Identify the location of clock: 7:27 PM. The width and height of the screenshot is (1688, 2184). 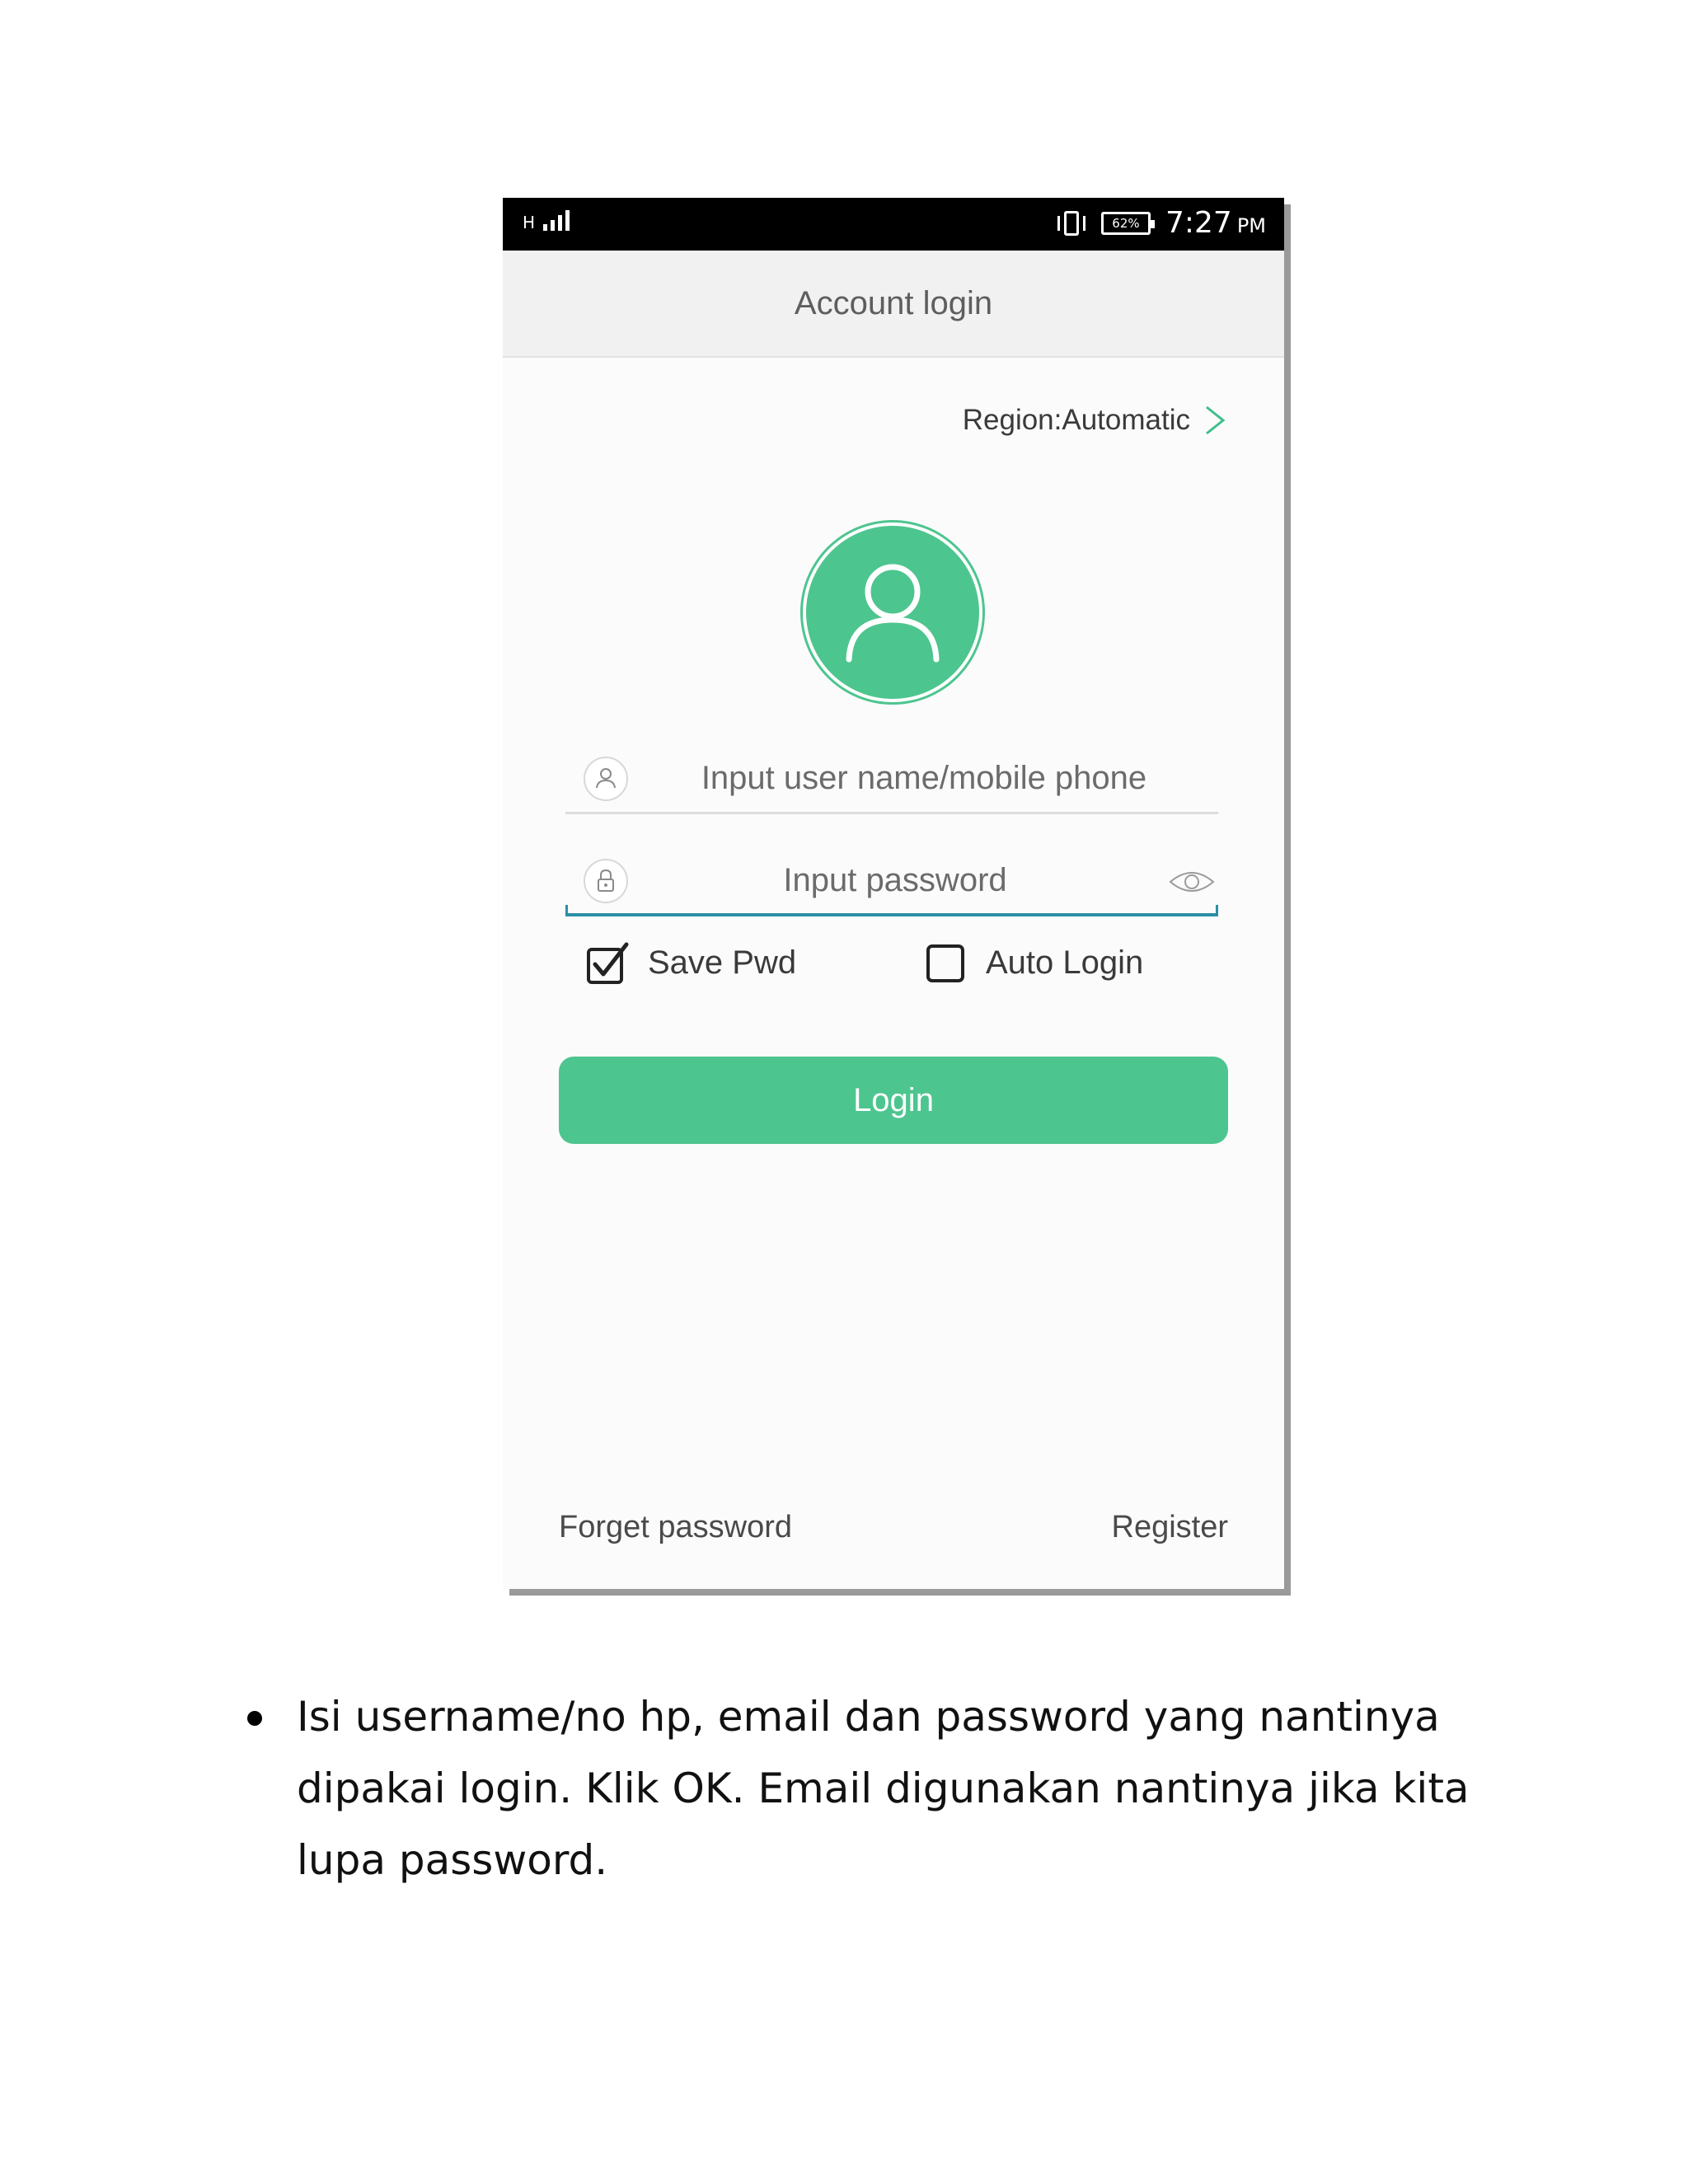
(1216, 223).